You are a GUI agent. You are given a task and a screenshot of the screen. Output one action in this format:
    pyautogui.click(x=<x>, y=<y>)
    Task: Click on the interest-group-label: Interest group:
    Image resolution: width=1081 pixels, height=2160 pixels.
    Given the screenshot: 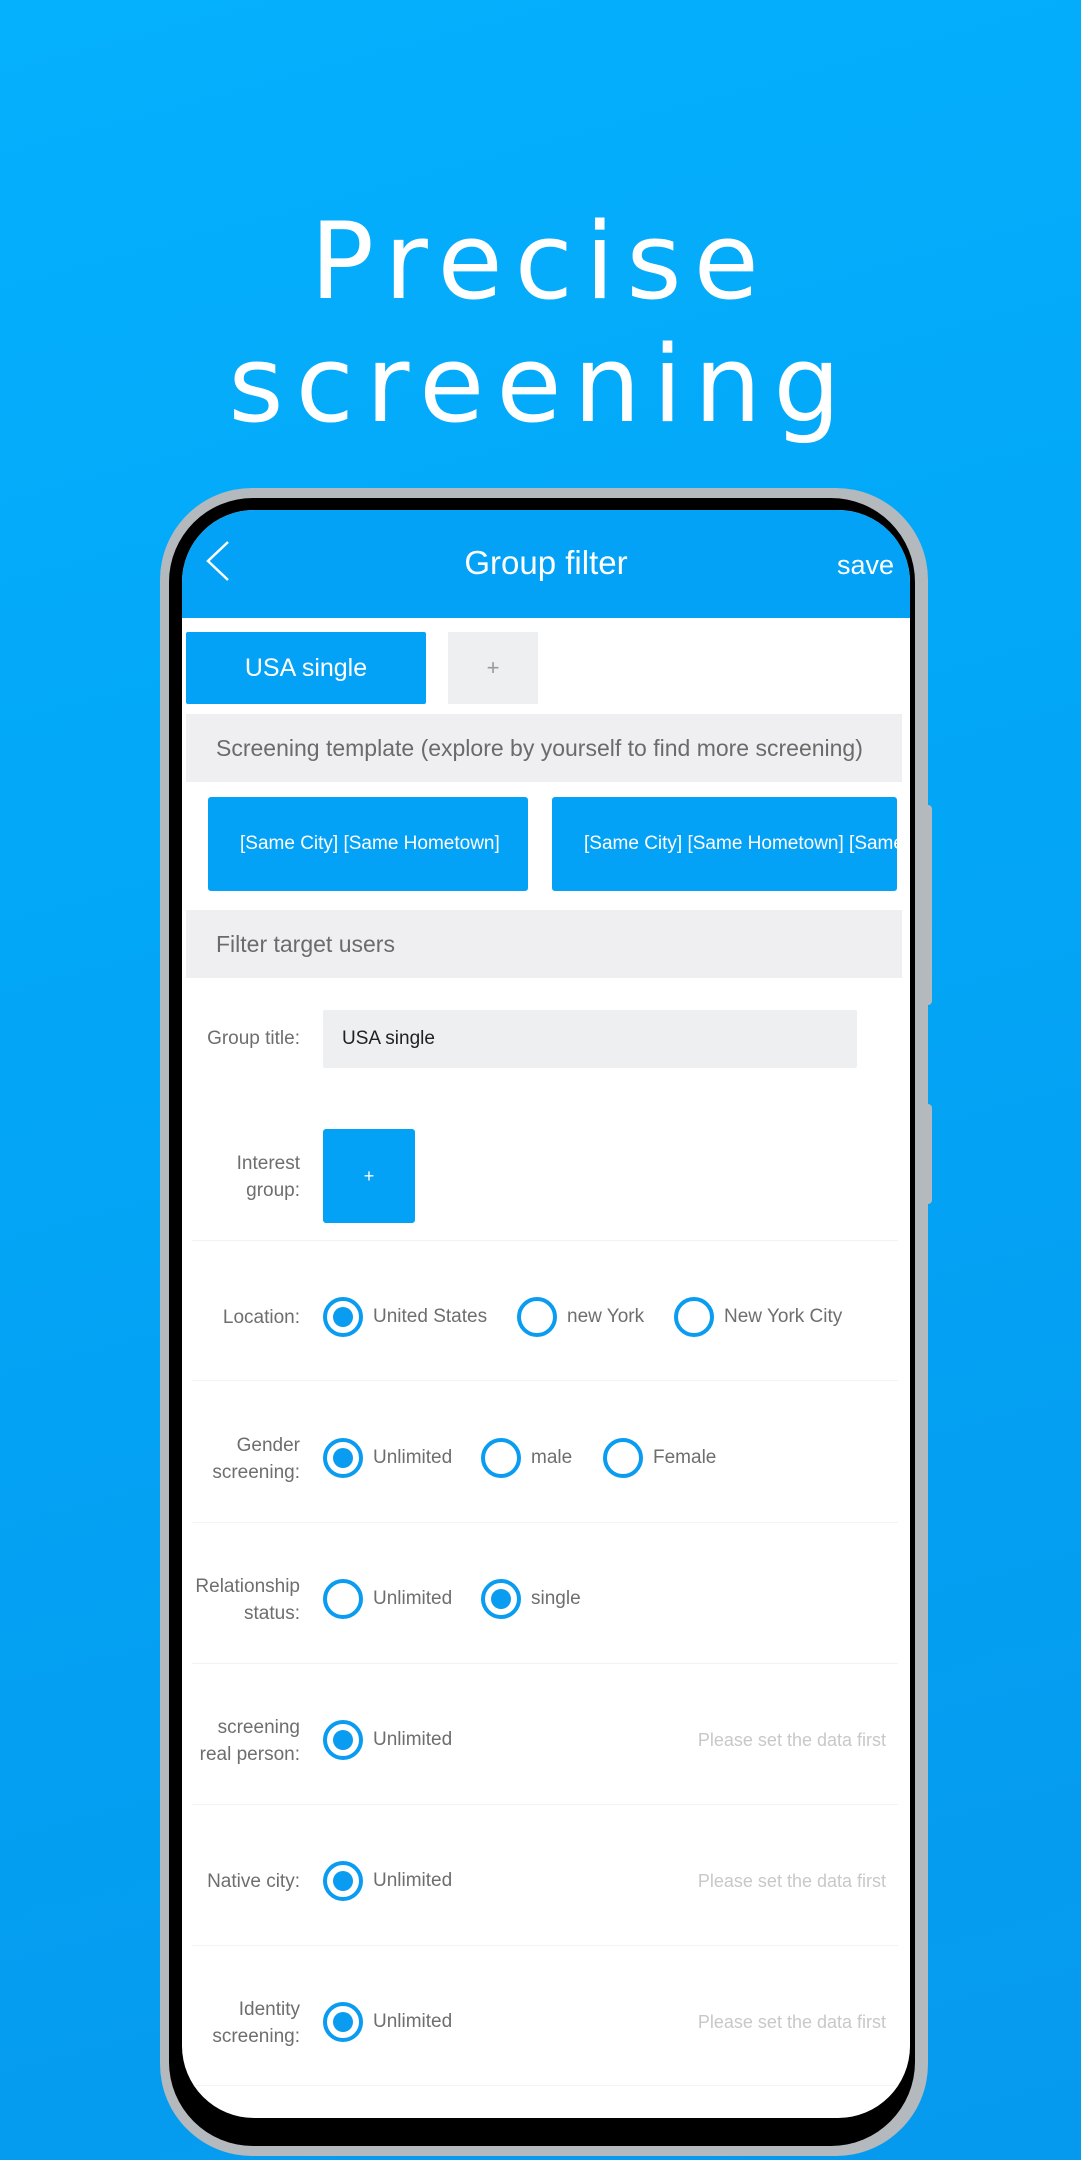 What is the action you would take?
    pyautogui.click(x=268, y=1177)
    